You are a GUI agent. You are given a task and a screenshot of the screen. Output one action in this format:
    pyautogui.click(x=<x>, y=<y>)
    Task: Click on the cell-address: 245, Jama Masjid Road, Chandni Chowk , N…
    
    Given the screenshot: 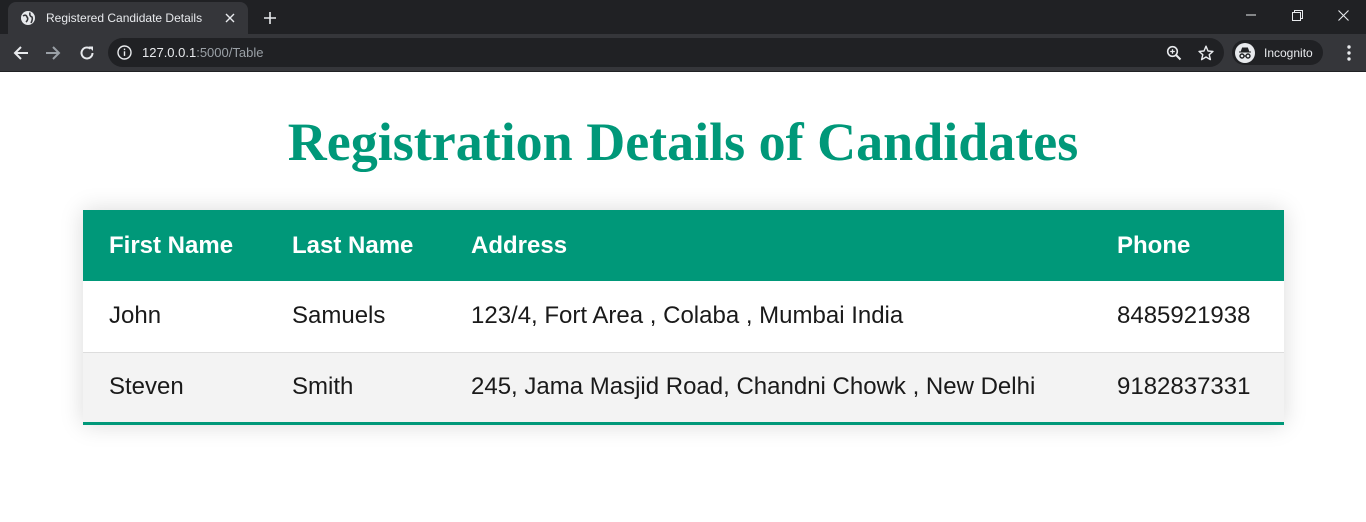 What is the action you would take?
    pyautogui.click(x=753, y=386)
    